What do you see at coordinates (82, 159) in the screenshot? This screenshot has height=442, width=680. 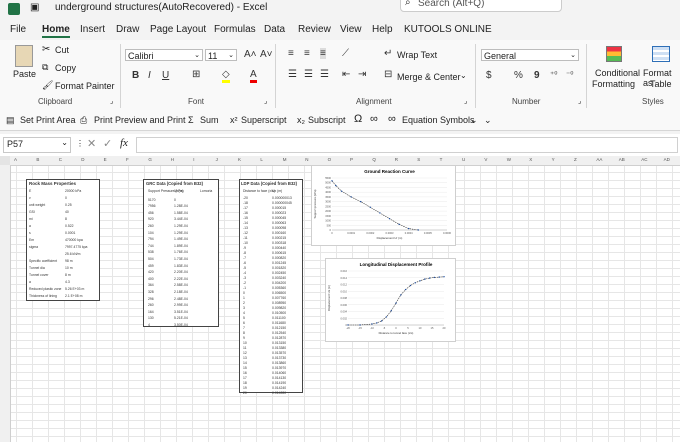 I see `column-header-d: D` at bounding box center [82, 159].